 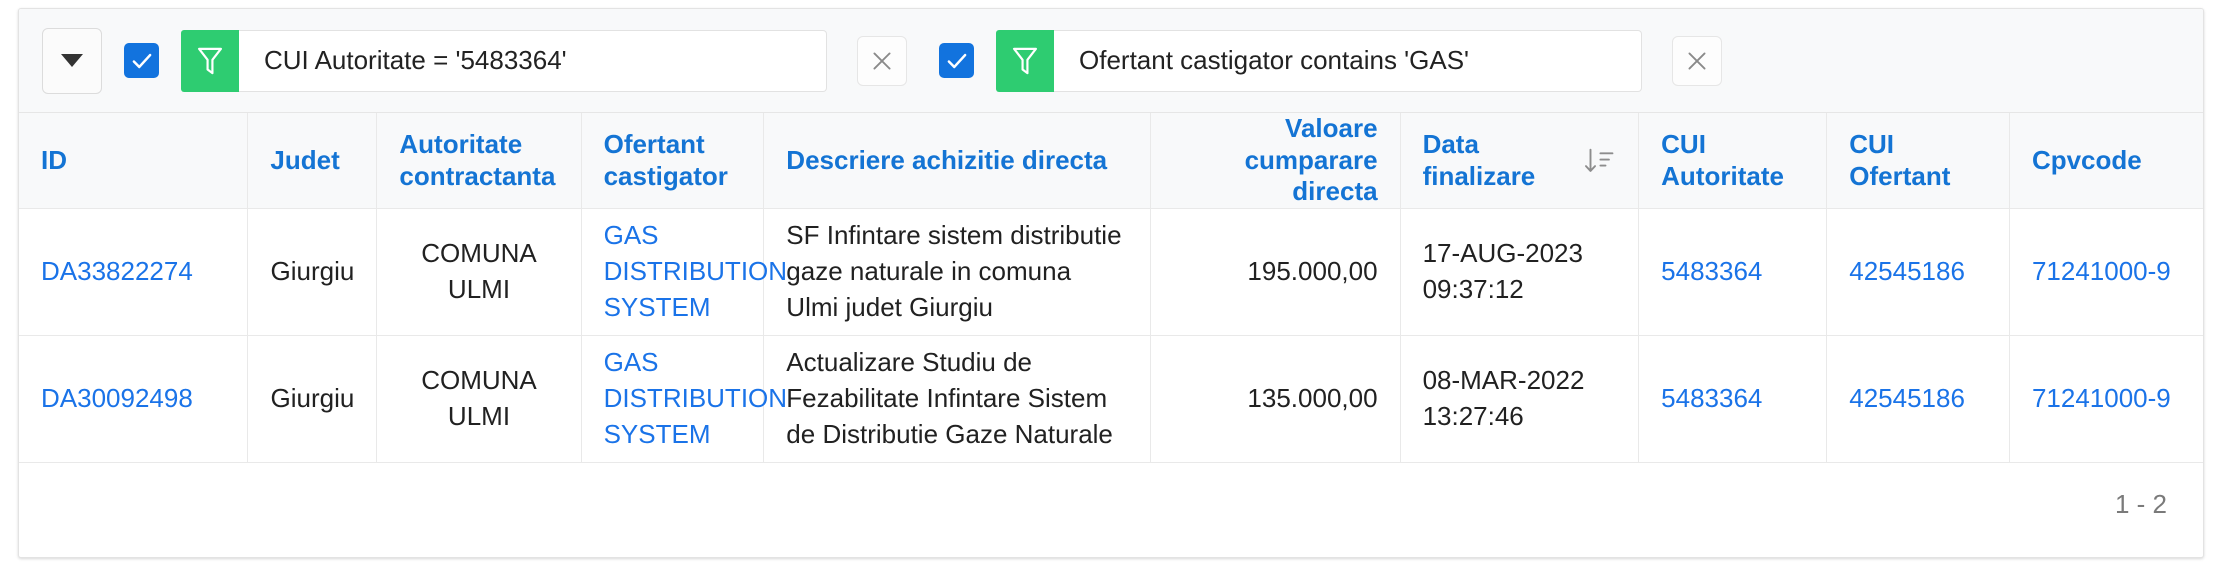 I want to click on column-header-label: Descriere achizitie directa, so click(x=947, y=159).